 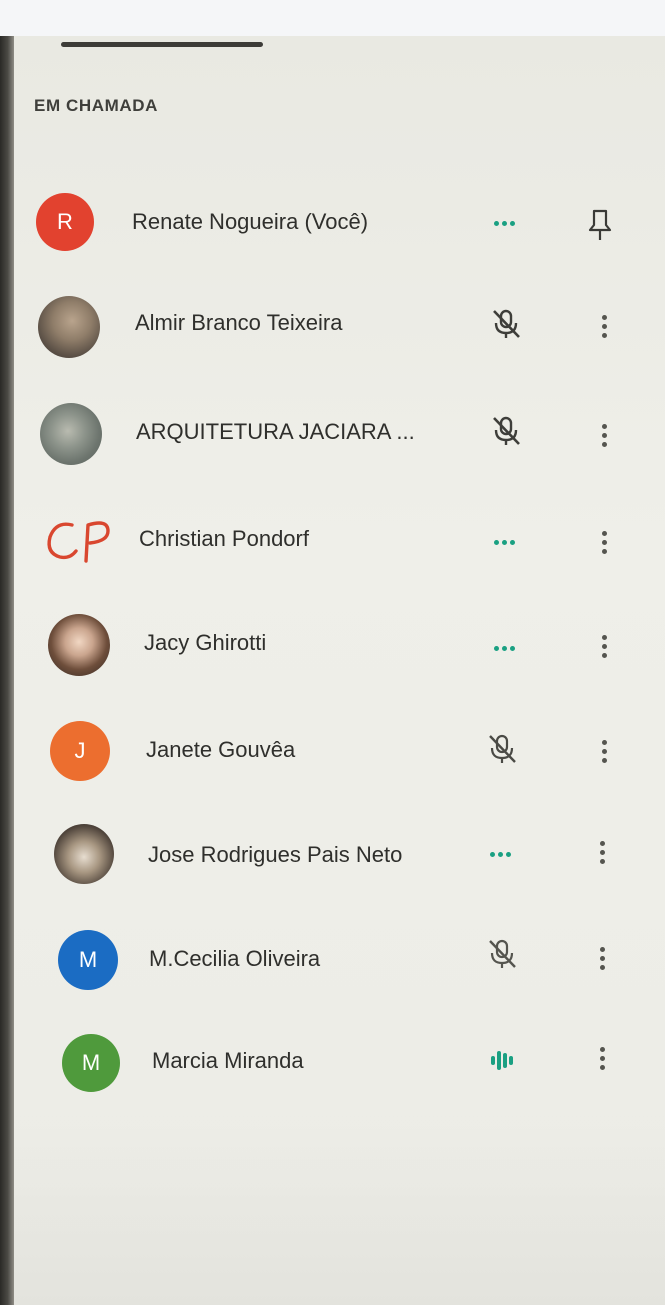 What do you see at coordinates (224, 538) in the screenshot?
I see `participant-name: Christian Pondorf` at bounding box center [224, 538].